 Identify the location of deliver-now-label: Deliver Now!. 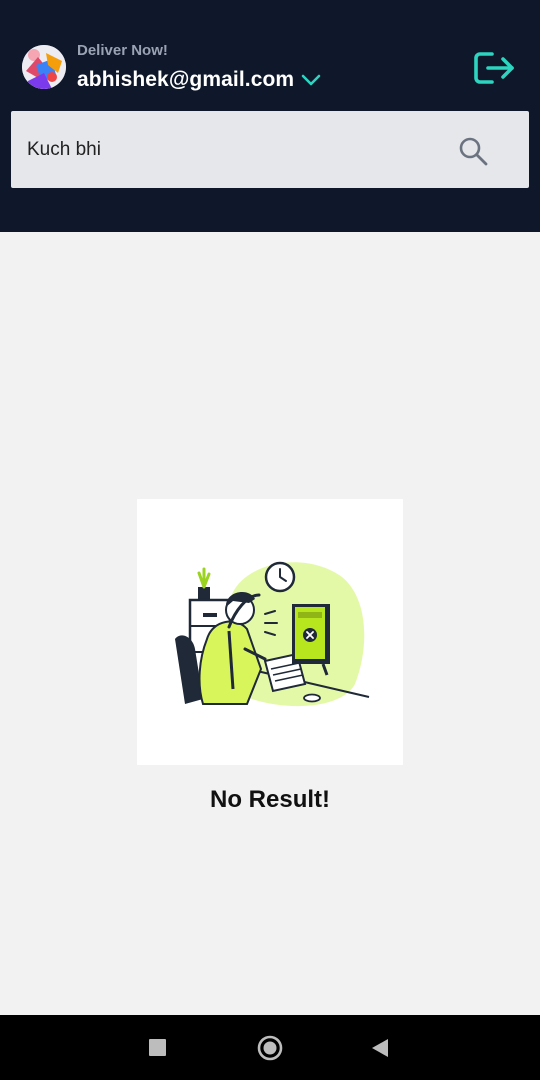
(122, 50).